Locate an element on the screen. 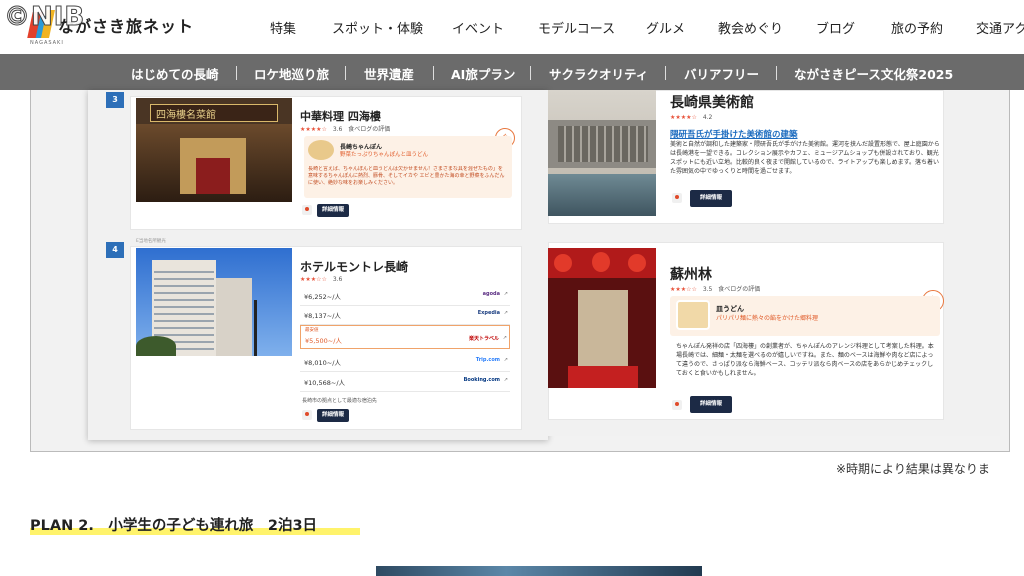 The image size is (1024, 576). nav-item-churches: 教会めぐり is located at coordinates (750, 27).